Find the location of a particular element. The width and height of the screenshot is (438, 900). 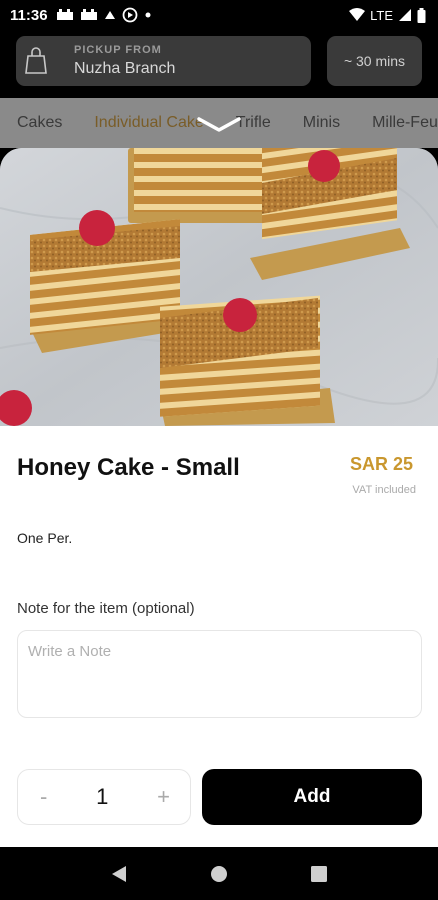

sync-icon is located at coordinates (129, 15).